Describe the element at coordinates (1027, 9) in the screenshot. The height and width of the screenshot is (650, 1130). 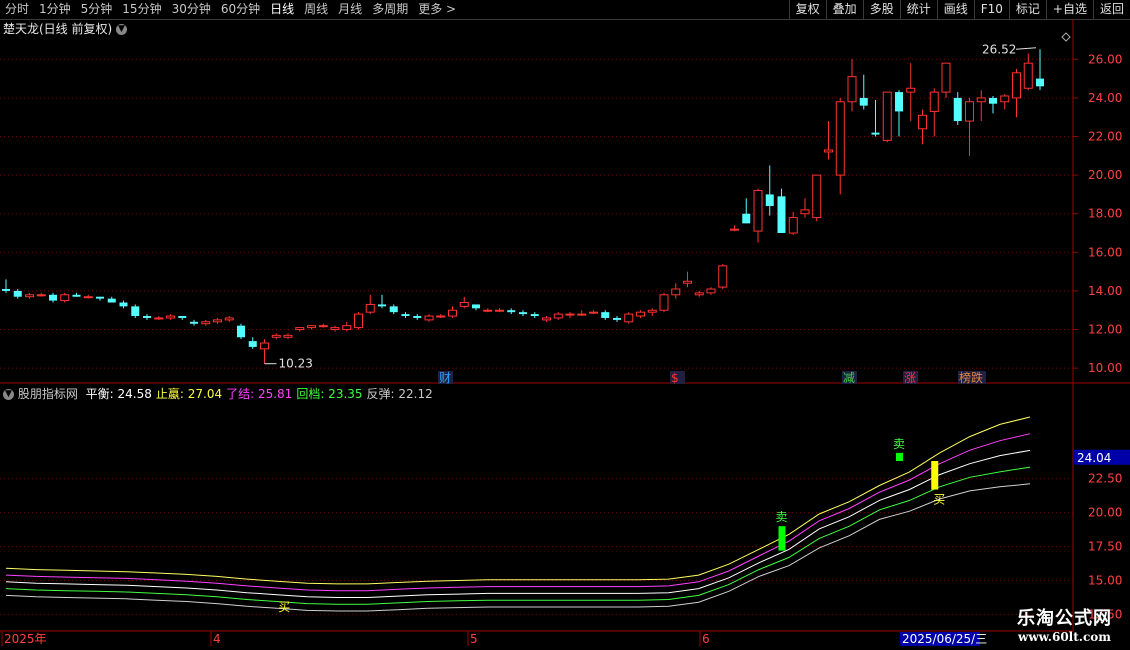
I see `tool-button-6: 标记` at that location.